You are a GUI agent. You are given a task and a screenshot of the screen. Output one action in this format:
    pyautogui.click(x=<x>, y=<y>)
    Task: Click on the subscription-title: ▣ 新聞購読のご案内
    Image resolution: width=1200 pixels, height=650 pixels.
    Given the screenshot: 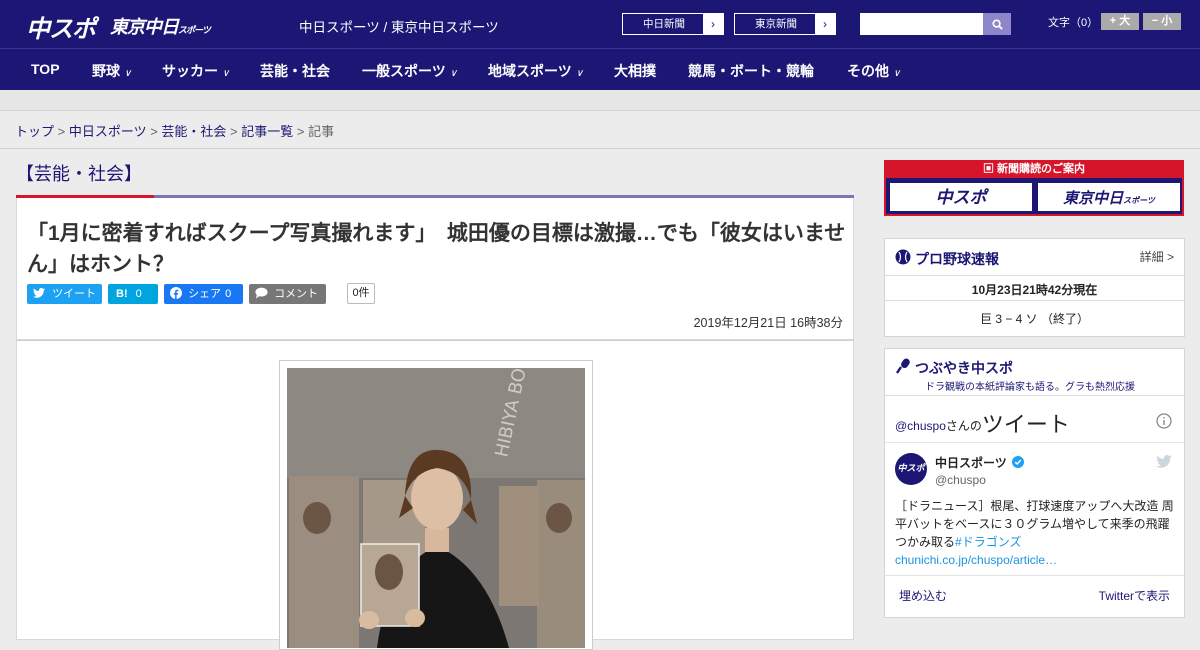 What is the action you would take?
    pyautogui.click(x=1034, y=169)
    